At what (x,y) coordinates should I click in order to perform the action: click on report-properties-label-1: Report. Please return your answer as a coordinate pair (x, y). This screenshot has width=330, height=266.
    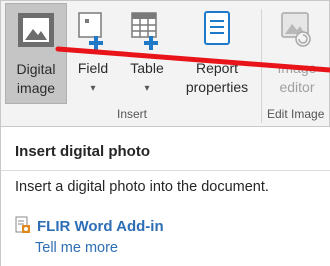
    Looking at the image, I should click on (217, 68).